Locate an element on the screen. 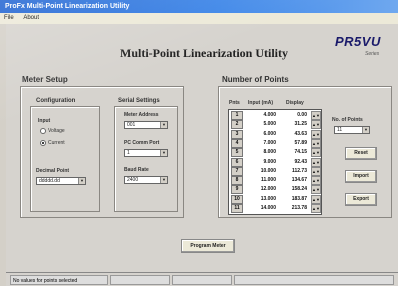  point-input: 9.000 is located at coordinates (262, 162).